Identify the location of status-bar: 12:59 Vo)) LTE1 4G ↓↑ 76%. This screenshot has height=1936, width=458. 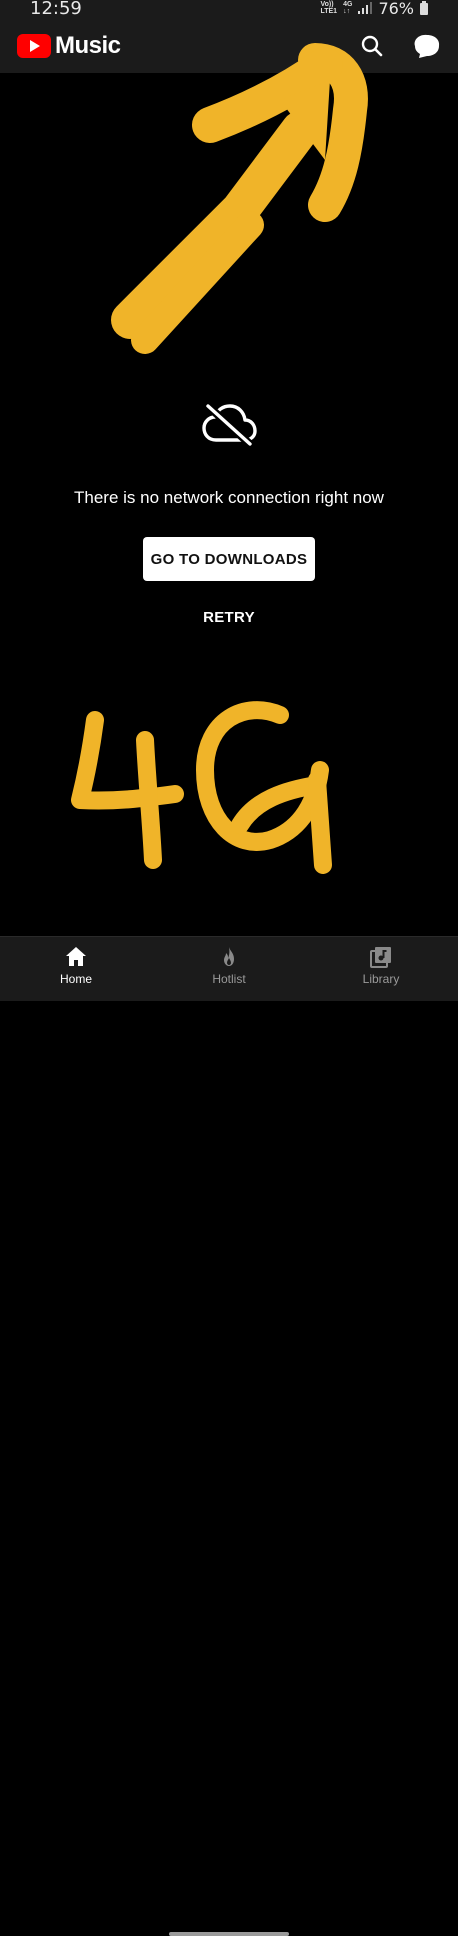
(229, 10).